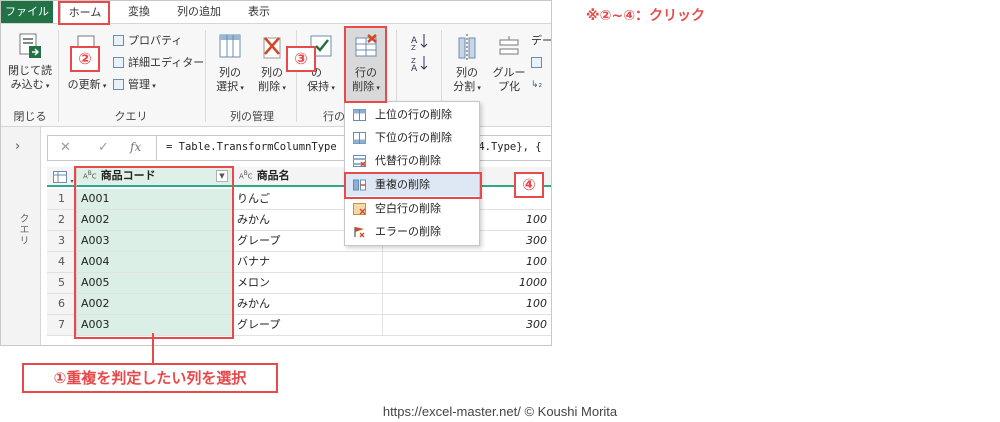 Image resolution: width=1000 pixels, height=422 pixels. I want to click on grid-corner-table-button: ▾, so click(62, 177).